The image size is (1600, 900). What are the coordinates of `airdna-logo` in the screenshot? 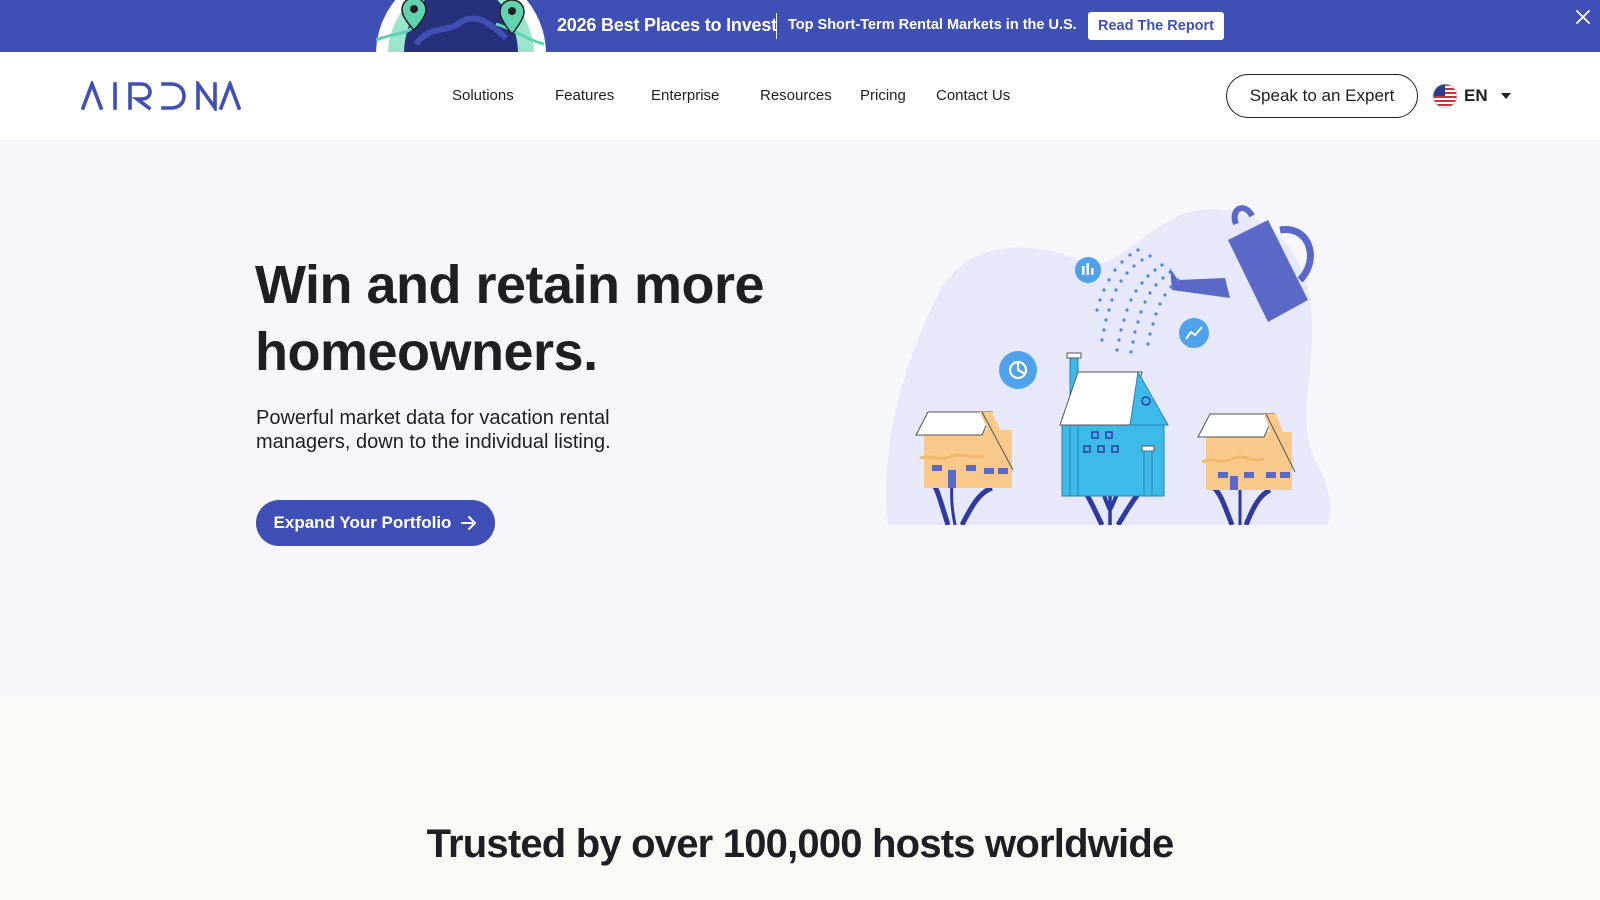 It's located at (161, 96).